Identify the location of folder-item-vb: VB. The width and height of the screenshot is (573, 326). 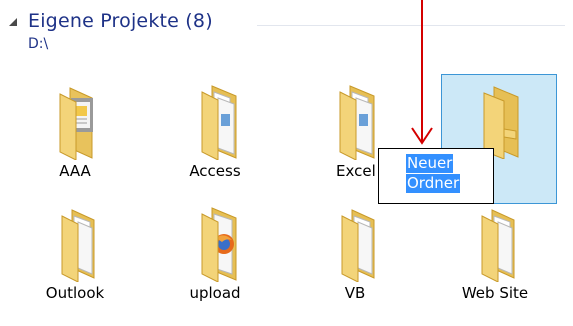
(355, 262).